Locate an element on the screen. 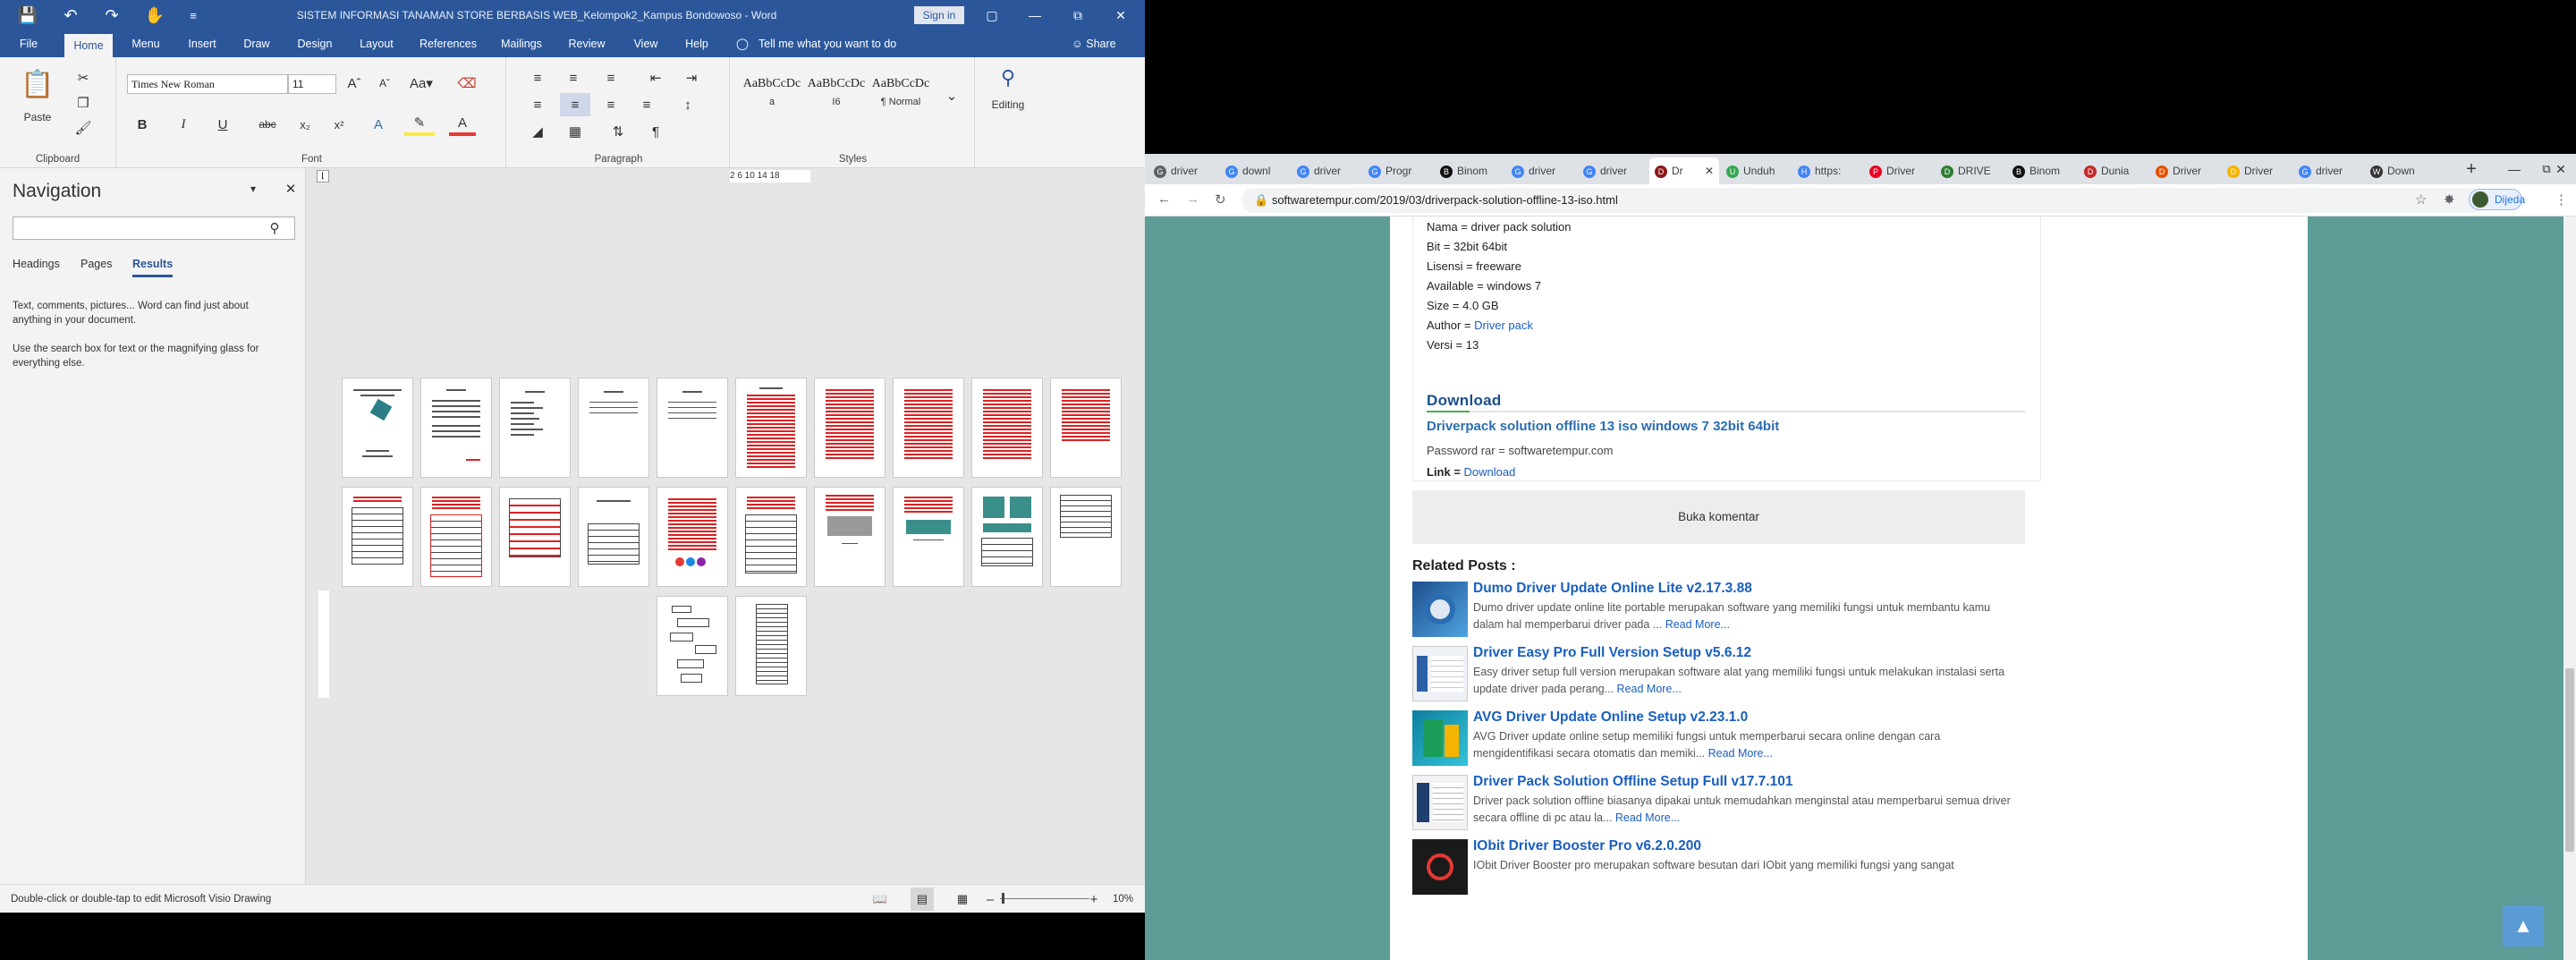  style-normal: AaBbCcDc ¶ Normal is located at coordinates (900, 98).